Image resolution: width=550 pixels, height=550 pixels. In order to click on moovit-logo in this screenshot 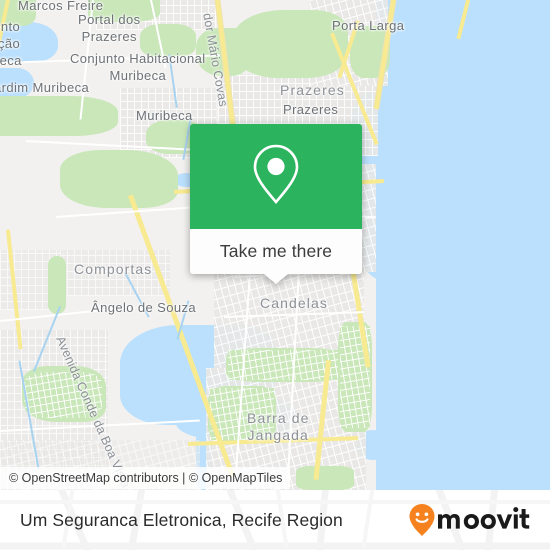, I will do `click(470, 520)`.